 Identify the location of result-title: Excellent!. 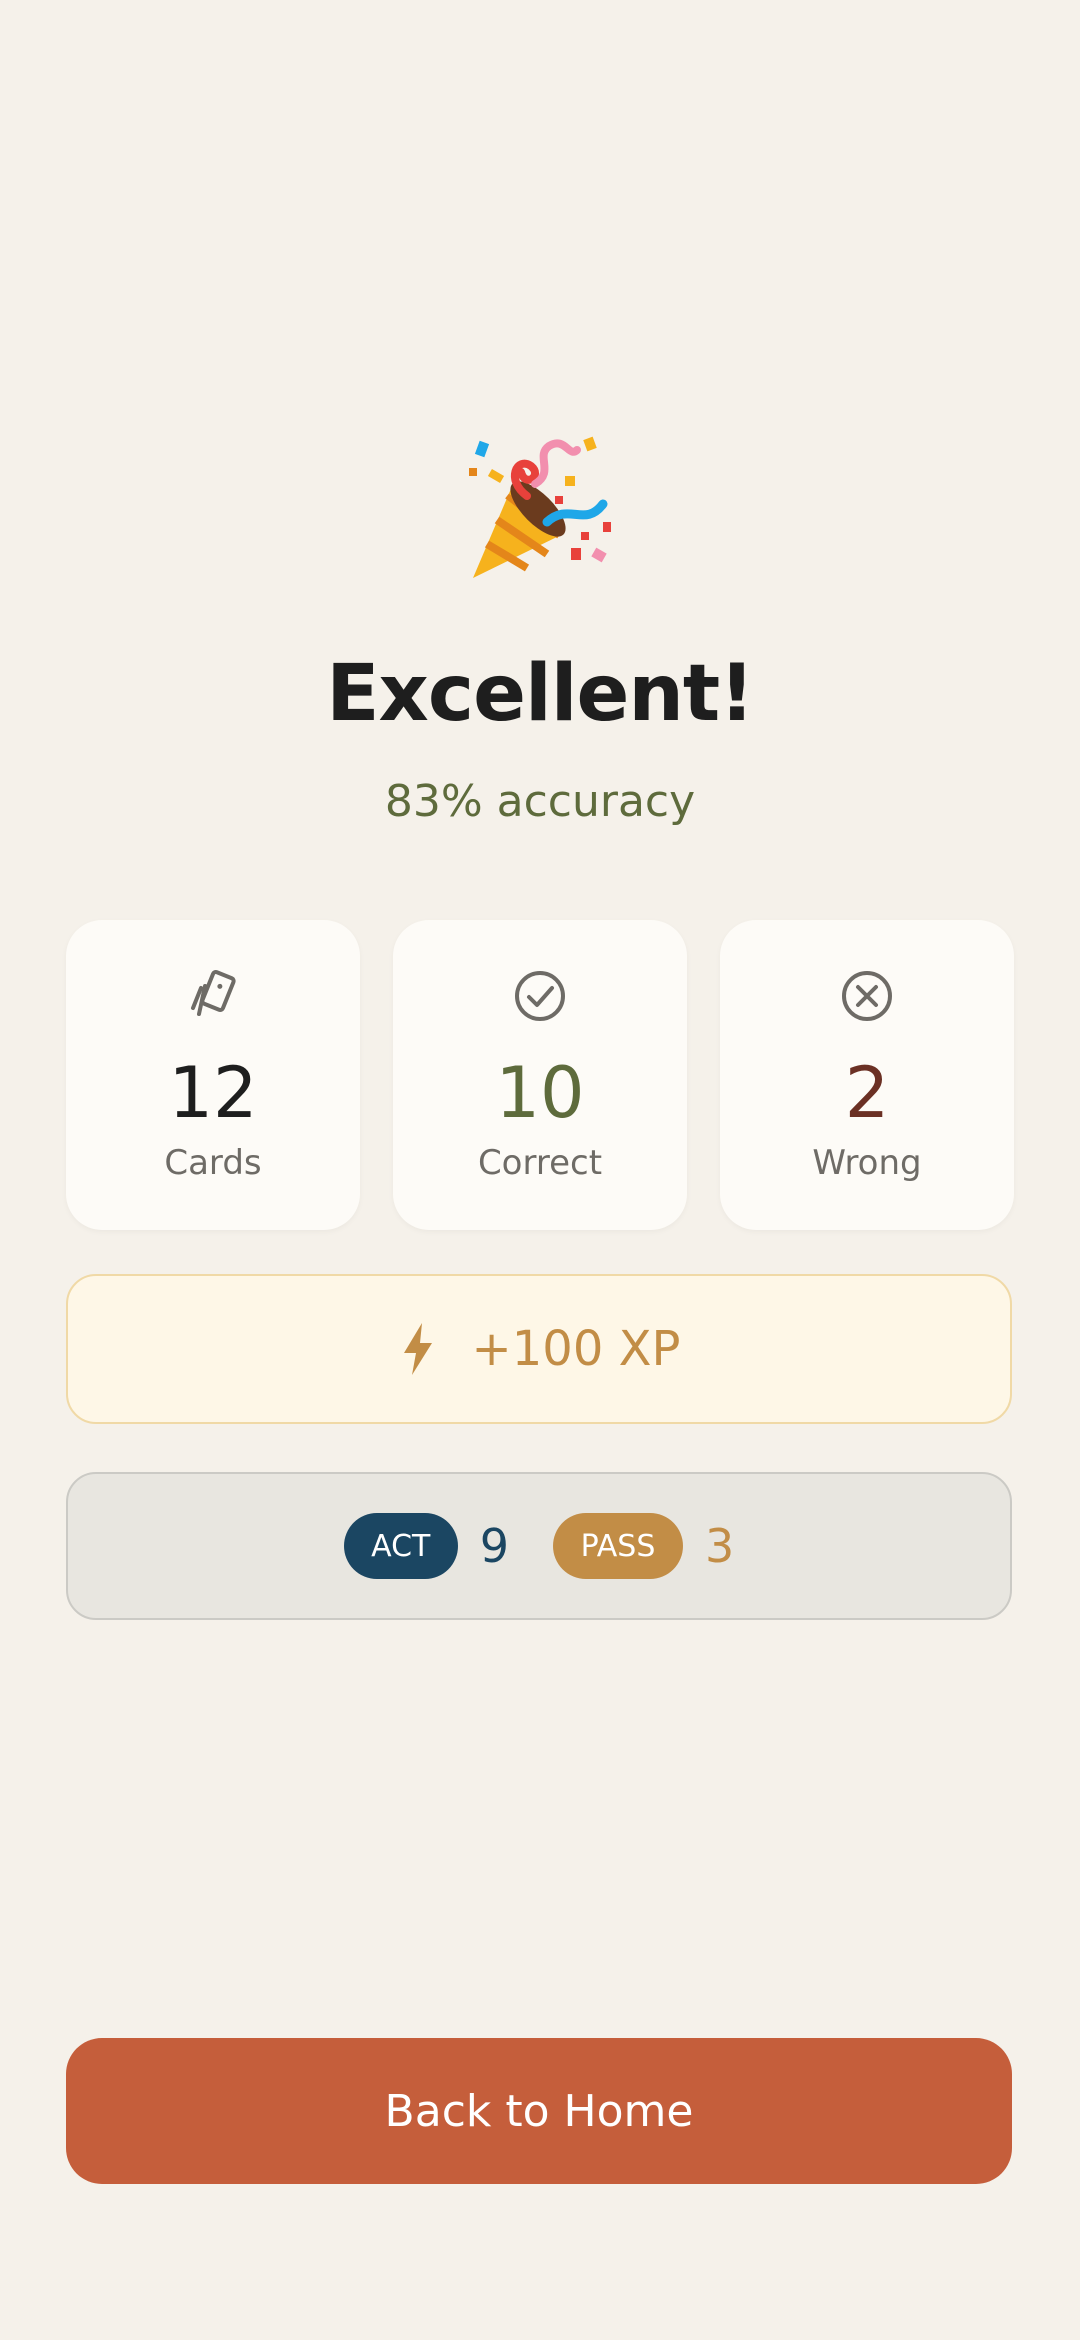
(540, 694).